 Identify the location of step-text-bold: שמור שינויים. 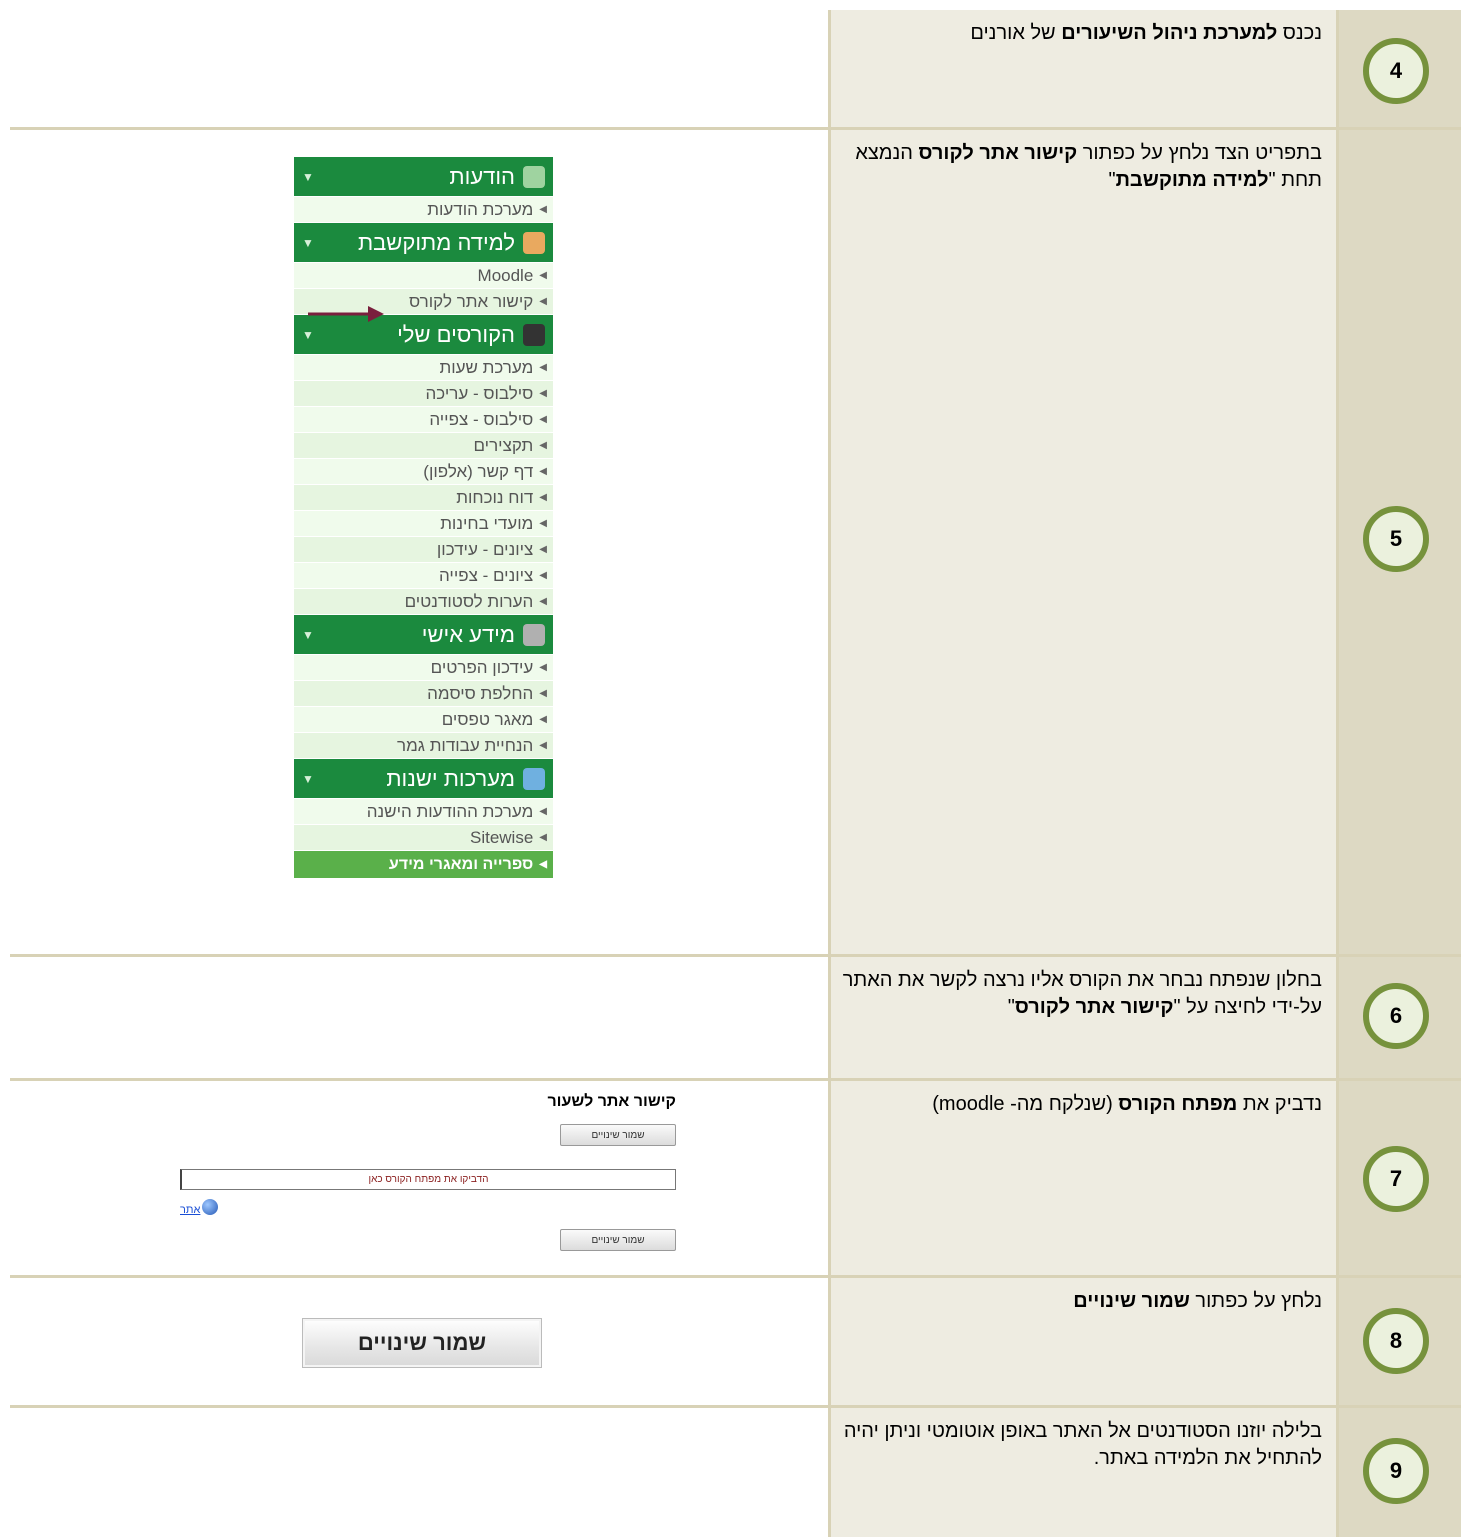
(1131, 1301).